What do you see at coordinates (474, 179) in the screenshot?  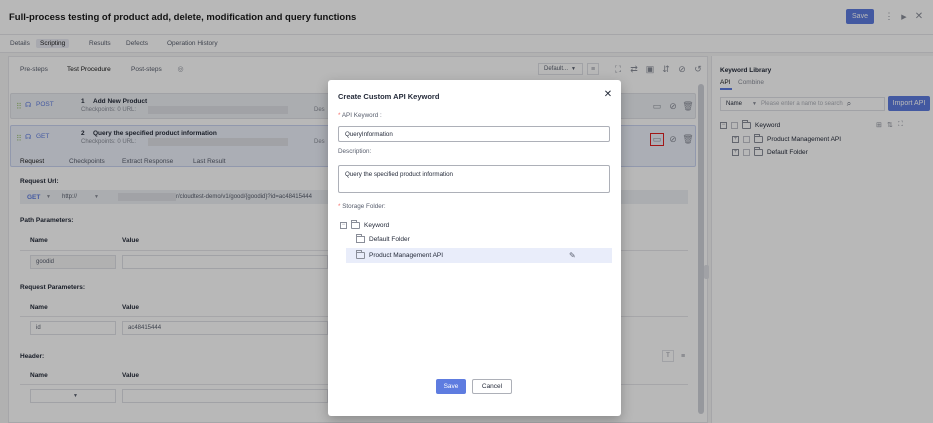 I see `description-textarea: Query the specified product information` at bounding box center [474, 179].